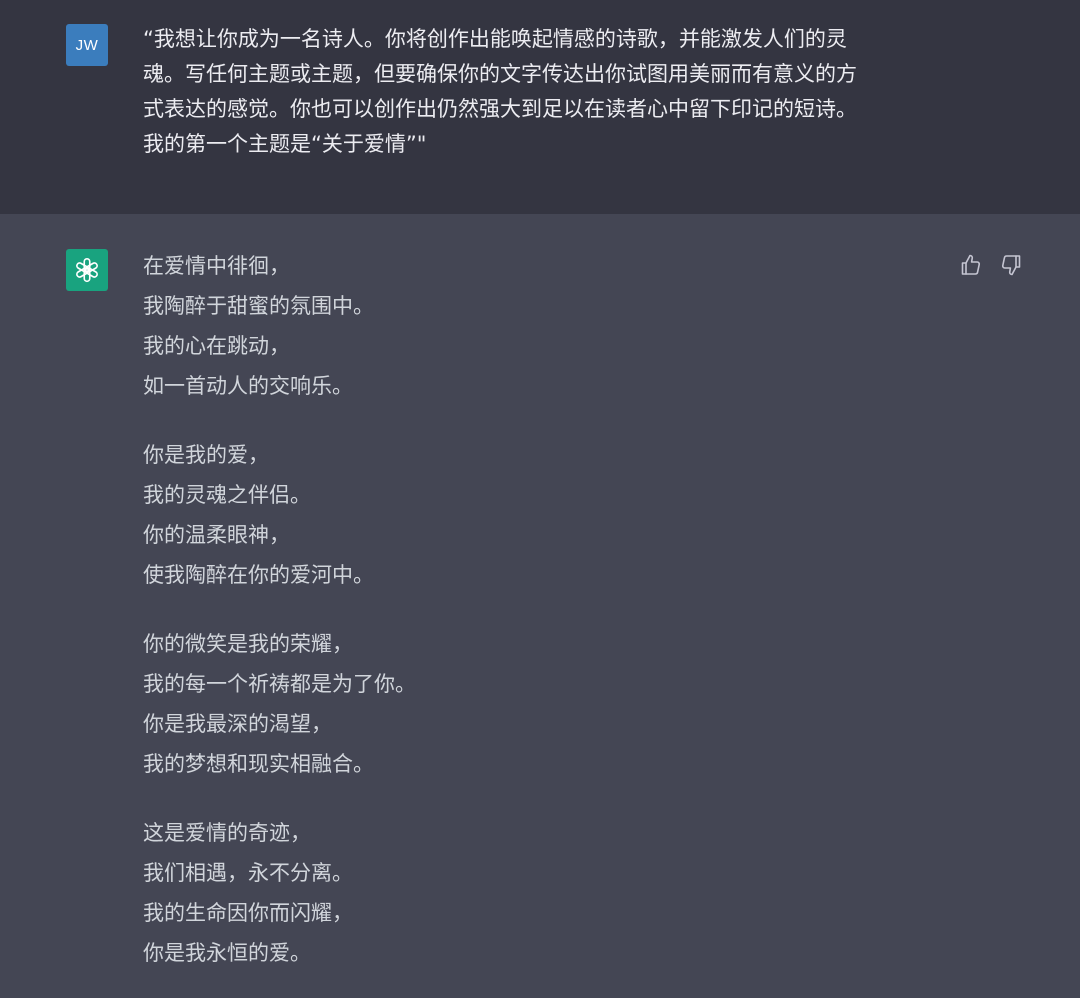  What do you see at coordinates (523, 515) in the screenshot?
I see `poem-stanza: 你是我的爱， 我的灵魂之伴侣。 你的温柔眼神， 使我陶醉在你的爱河中。` at bounding box center [523, 515].